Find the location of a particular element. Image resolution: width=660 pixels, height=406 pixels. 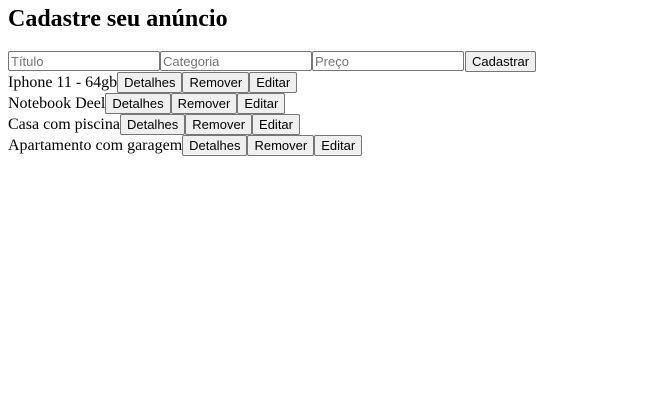

listing-form: Cadastrar is located at coordinates (330, 61).